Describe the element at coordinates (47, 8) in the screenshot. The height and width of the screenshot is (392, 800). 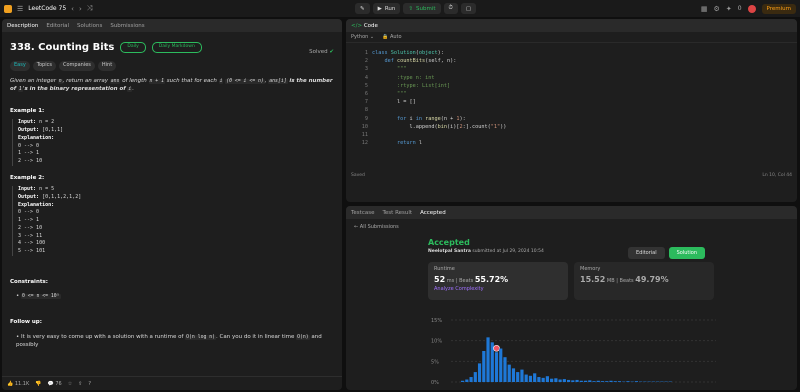
I see `problem-list-title: LeetCode 75` at that location.